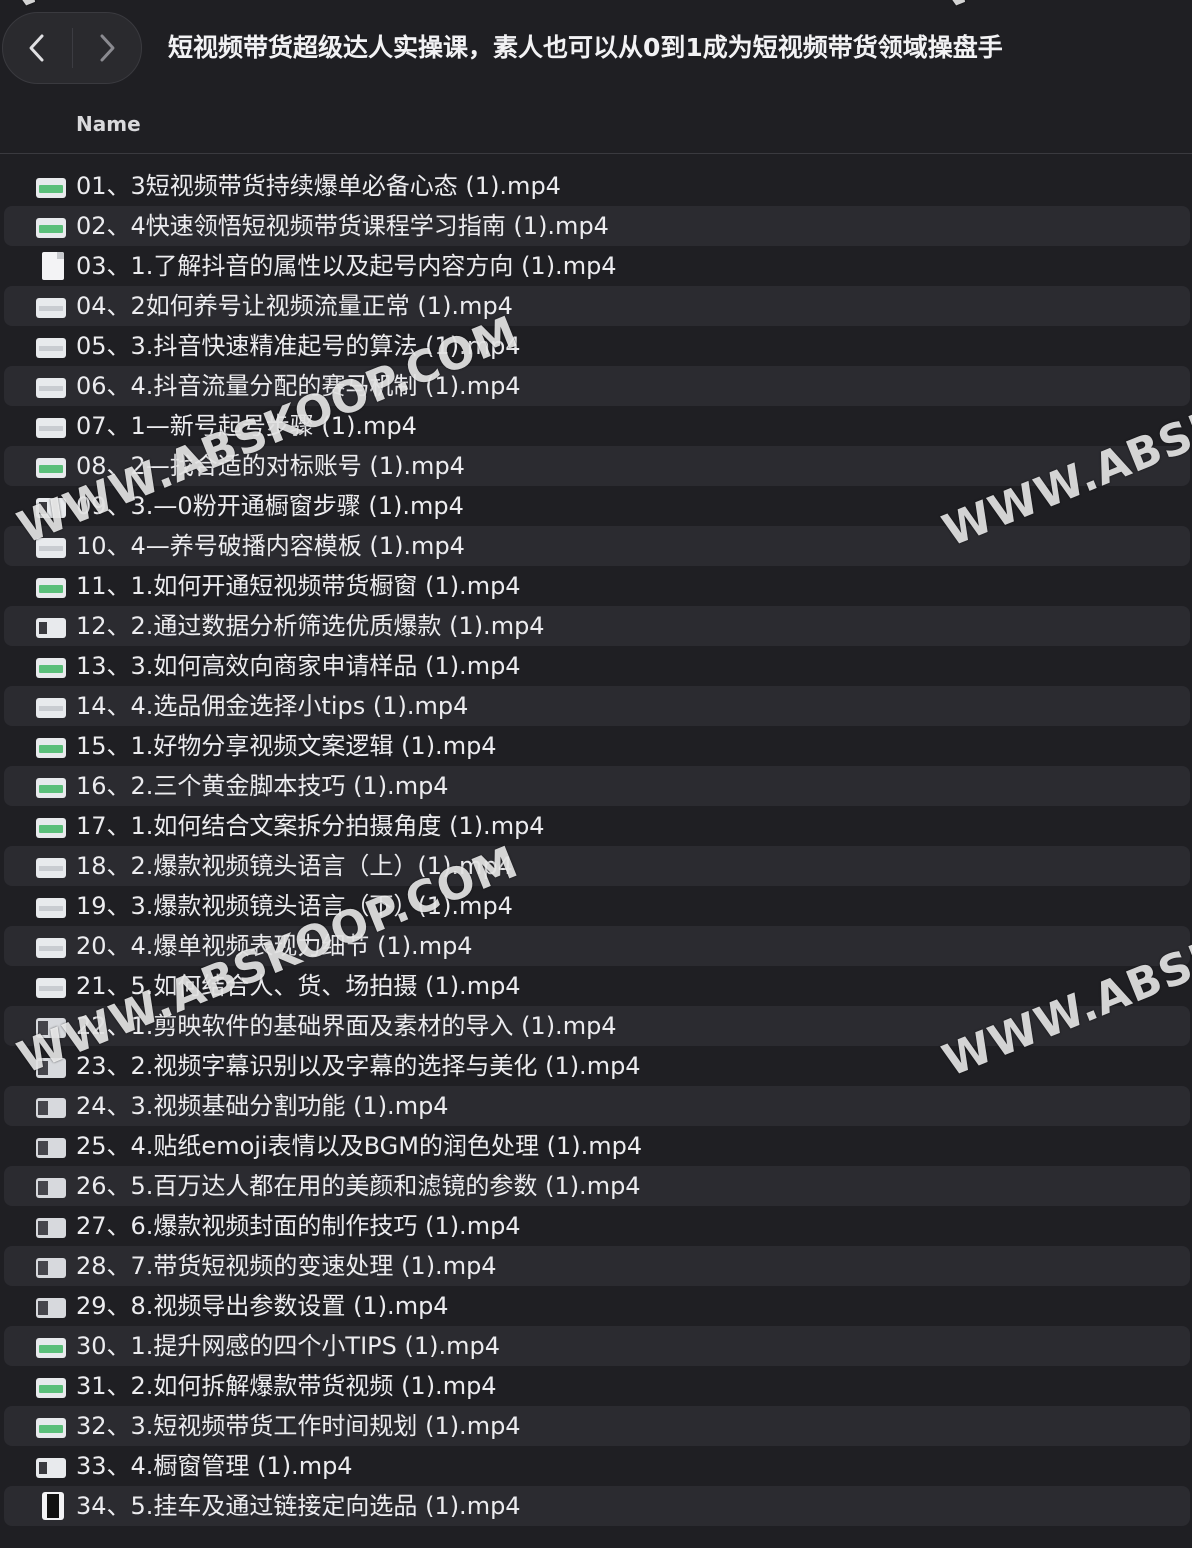 This screenshot has width=1192, height=1548. What do you see at coordinates (597, 1346) in the screenshot?
I see `file-row: 30、1.提升网感的四个小TIPS (1).mp4` at bounding box center [597, 1346].